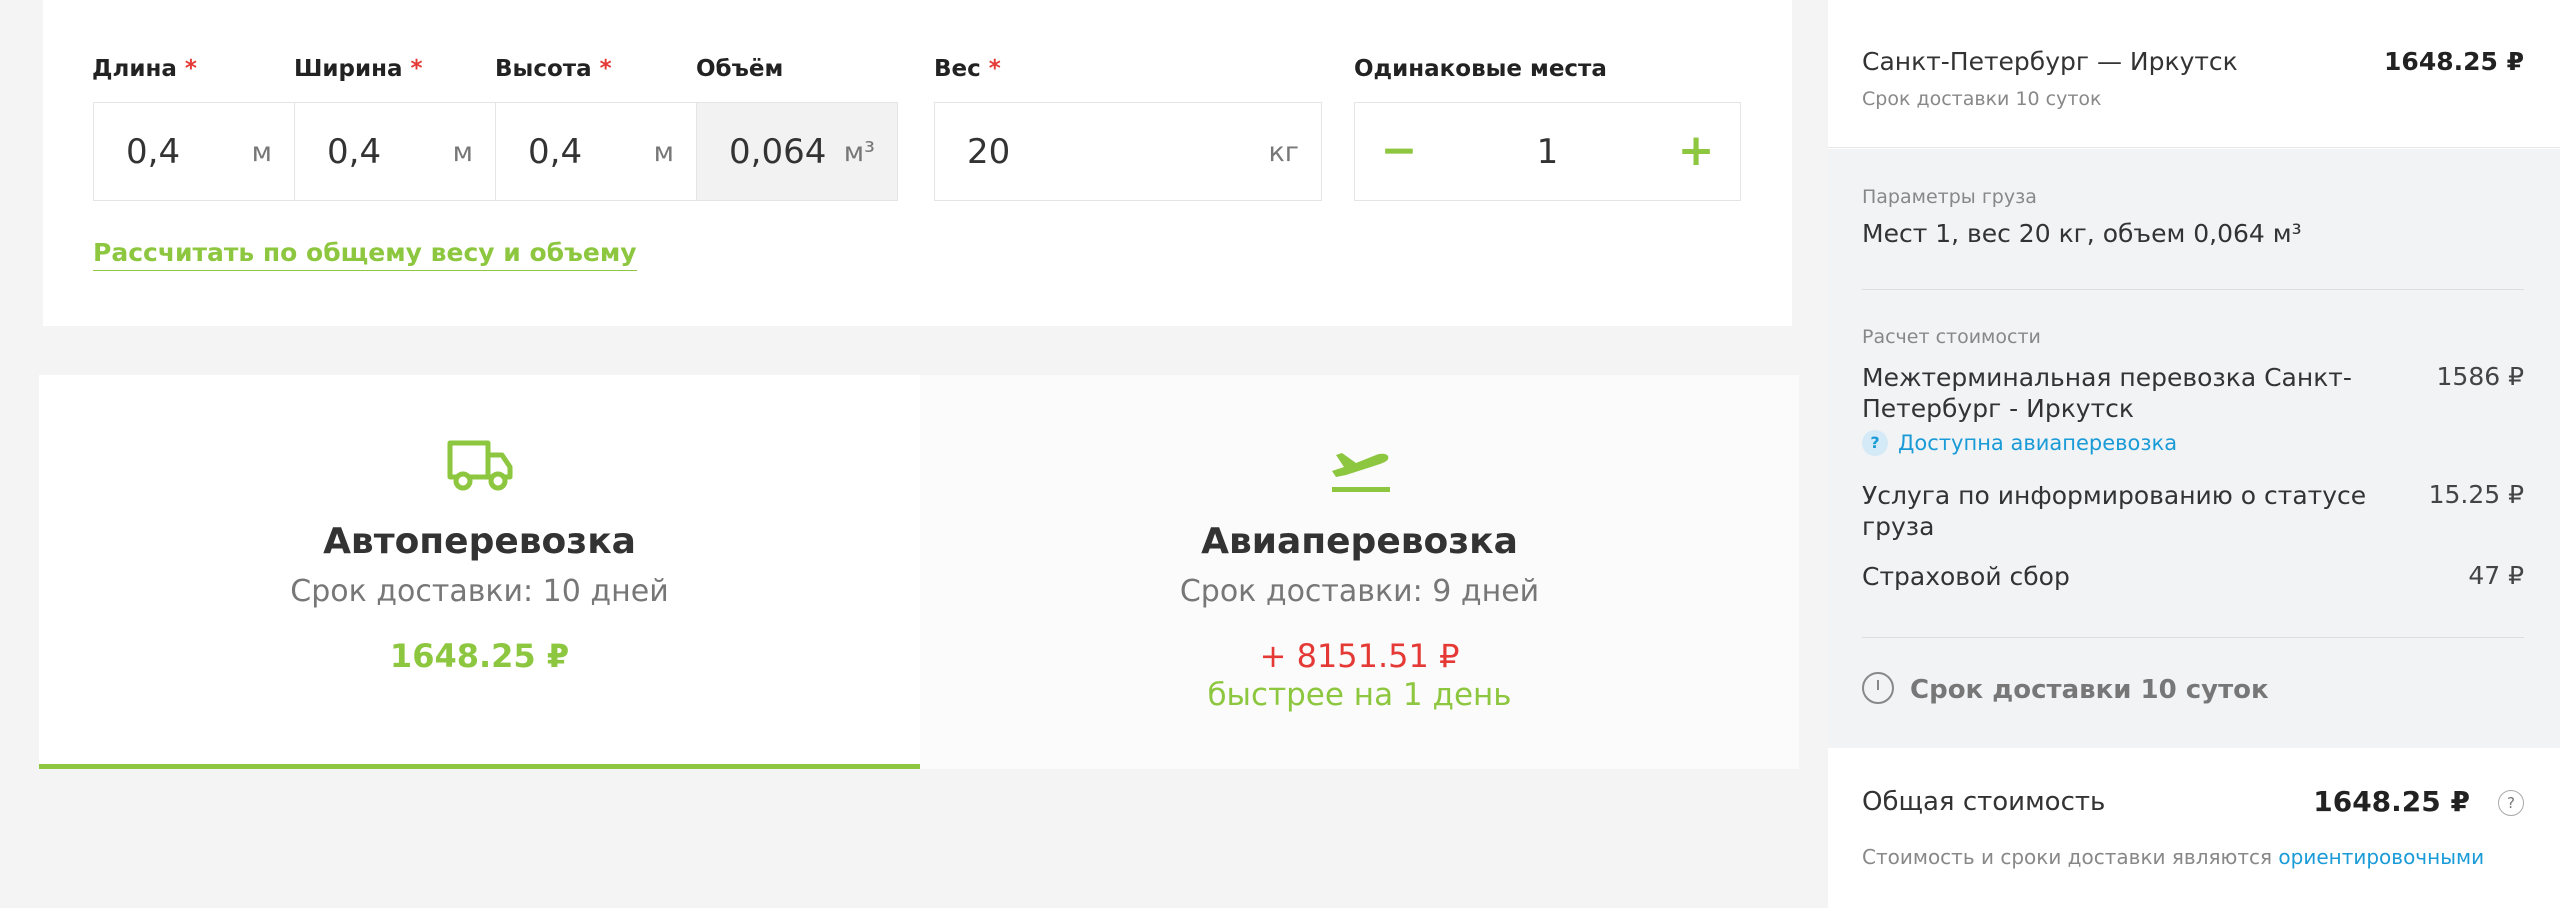  I want to click on plus-button: +, so click(1696, 151).